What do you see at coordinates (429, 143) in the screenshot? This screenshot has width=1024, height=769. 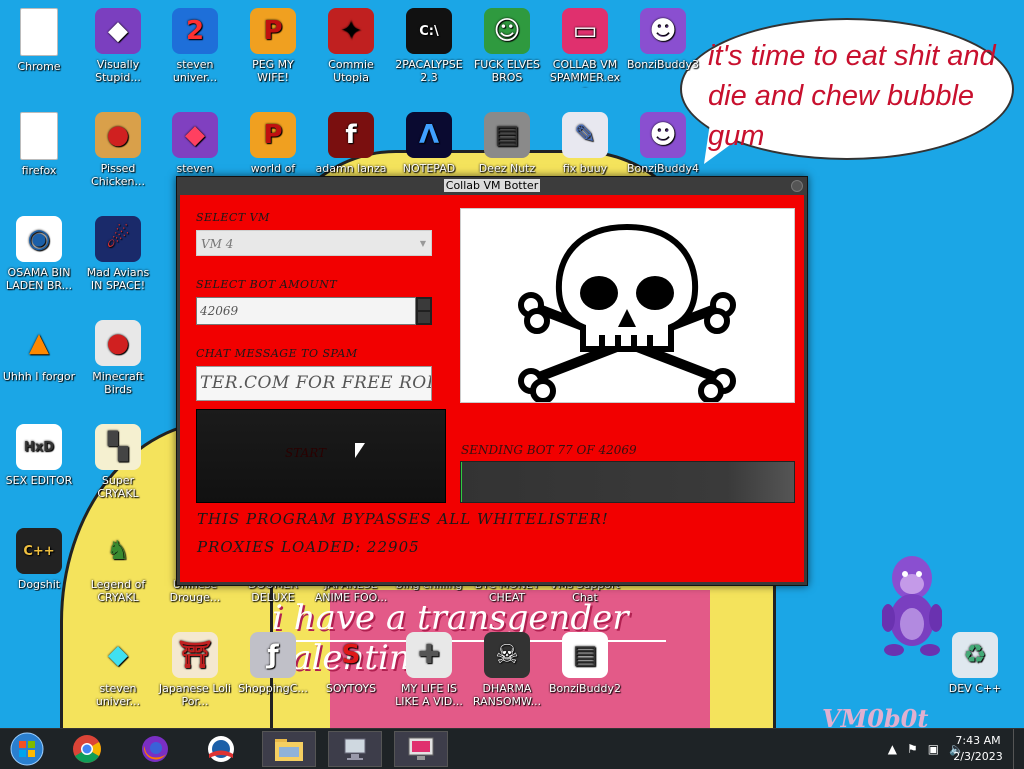 I see `desktop-icon: Λ NOTEPAD` at bounding box center [429, 143].